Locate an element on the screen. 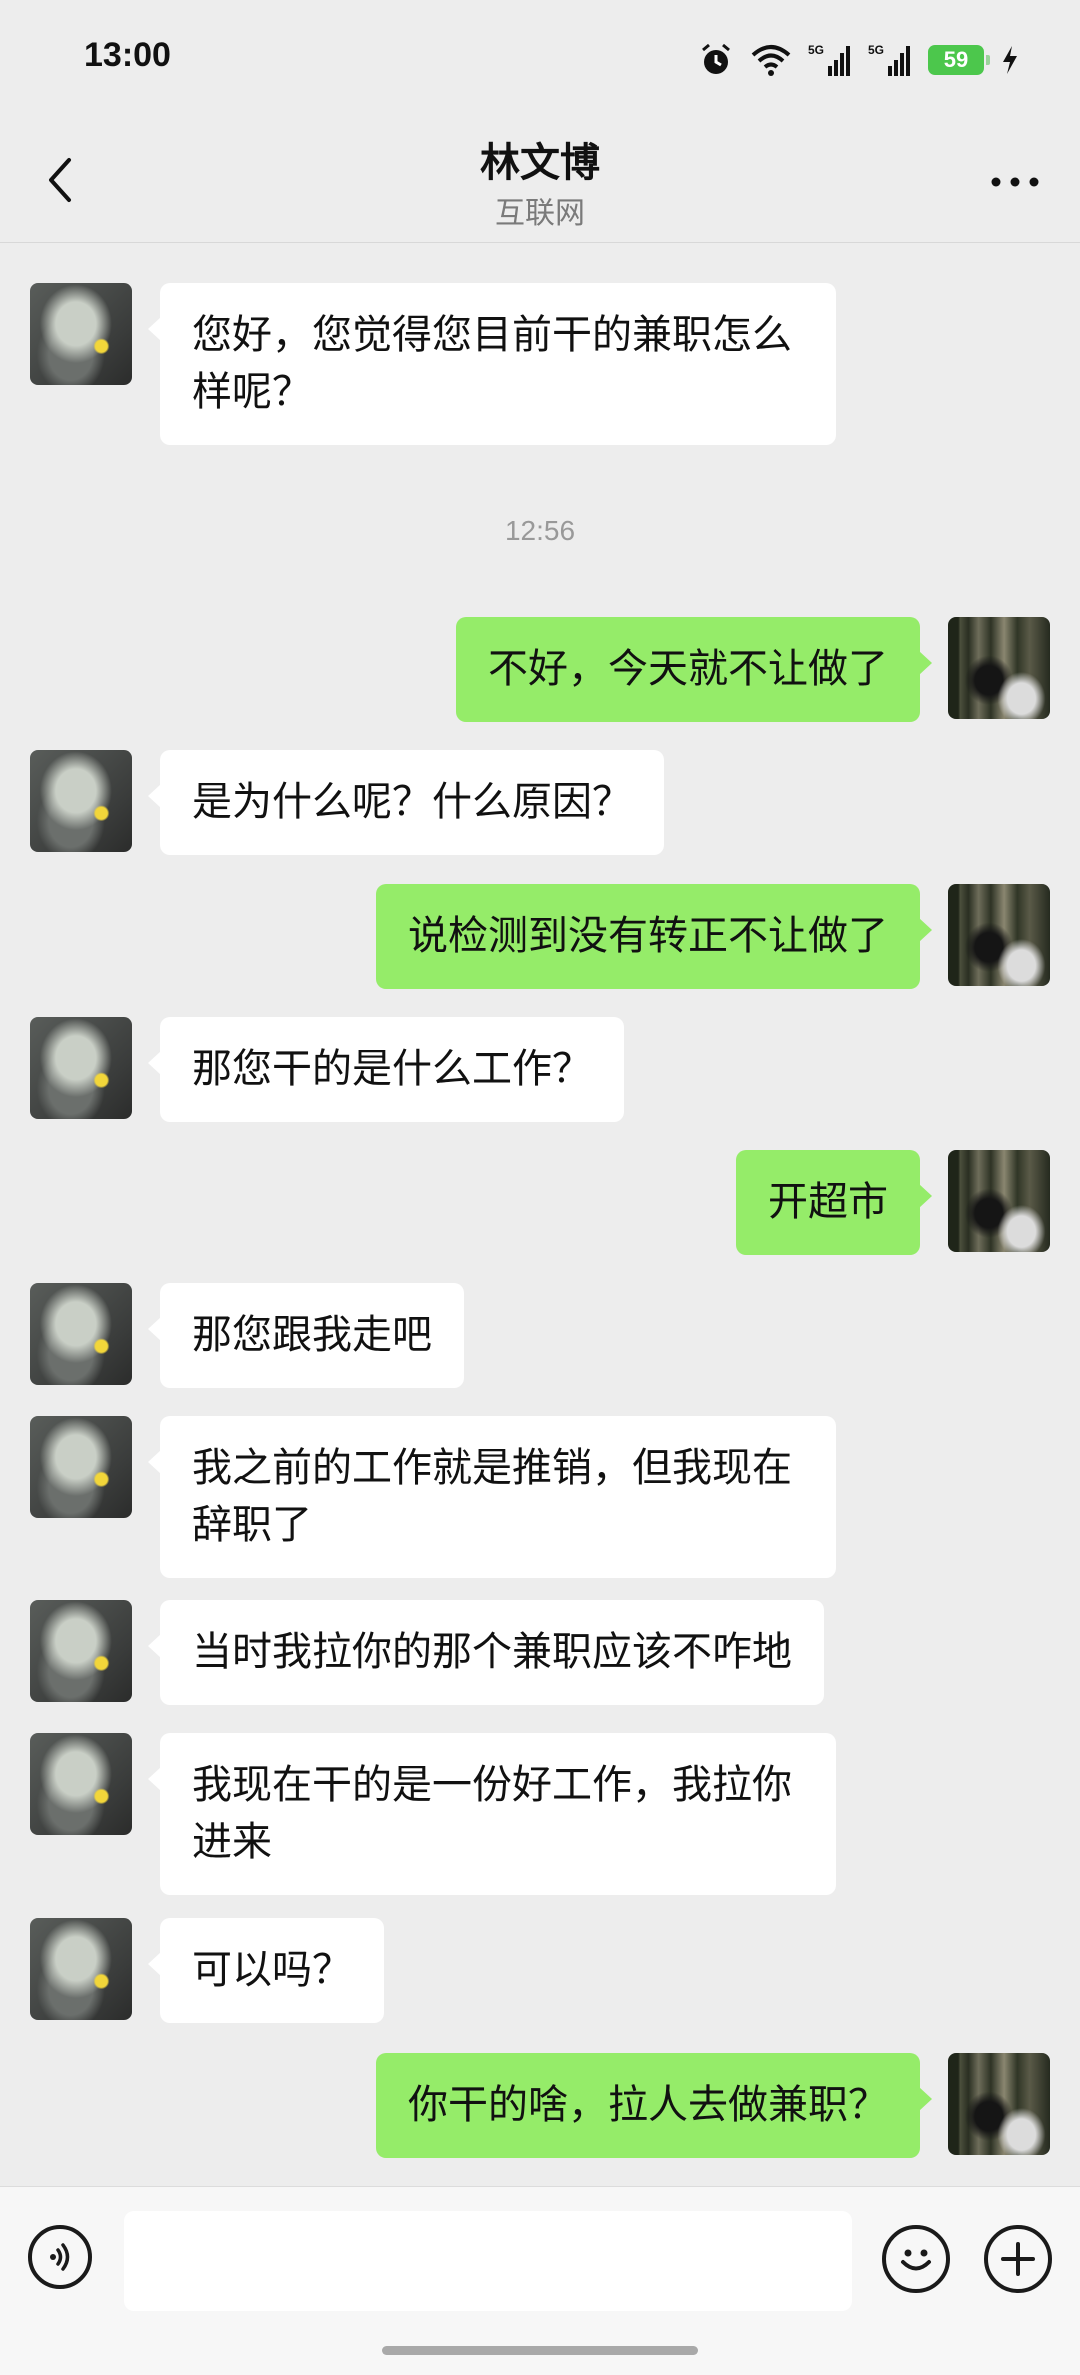 The width and height of the screenshot is (1080, 2375). message-bubble: 你干的啥，拉人去做兼职？ is located at coordinates (654, 2105).